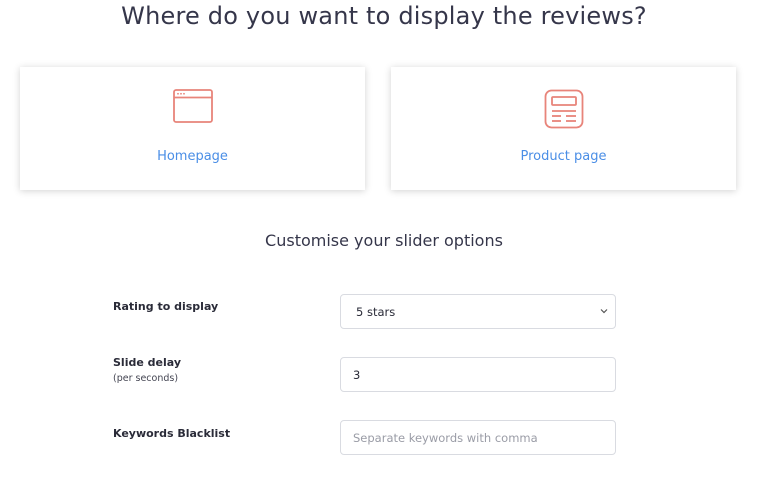 This screenshot has height=481, width=768. Describe the element at coordinates (172, 433) in the screenshot. I see `keywords-blacklist-label: Keywords Blacklist` at that location.